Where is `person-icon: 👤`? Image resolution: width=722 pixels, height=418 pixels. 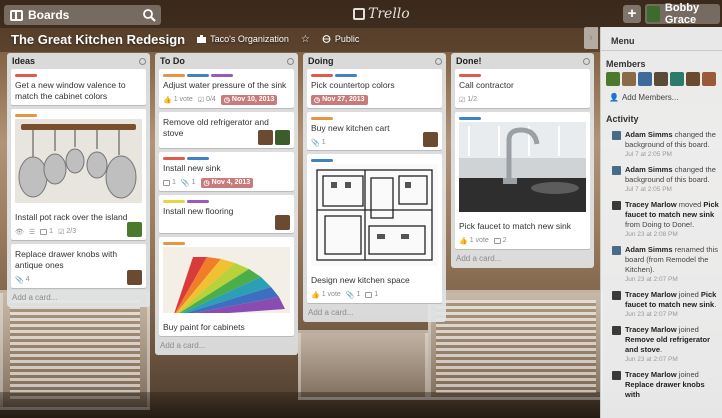 person-icon: 👤 is located at coordinates (614, 97).